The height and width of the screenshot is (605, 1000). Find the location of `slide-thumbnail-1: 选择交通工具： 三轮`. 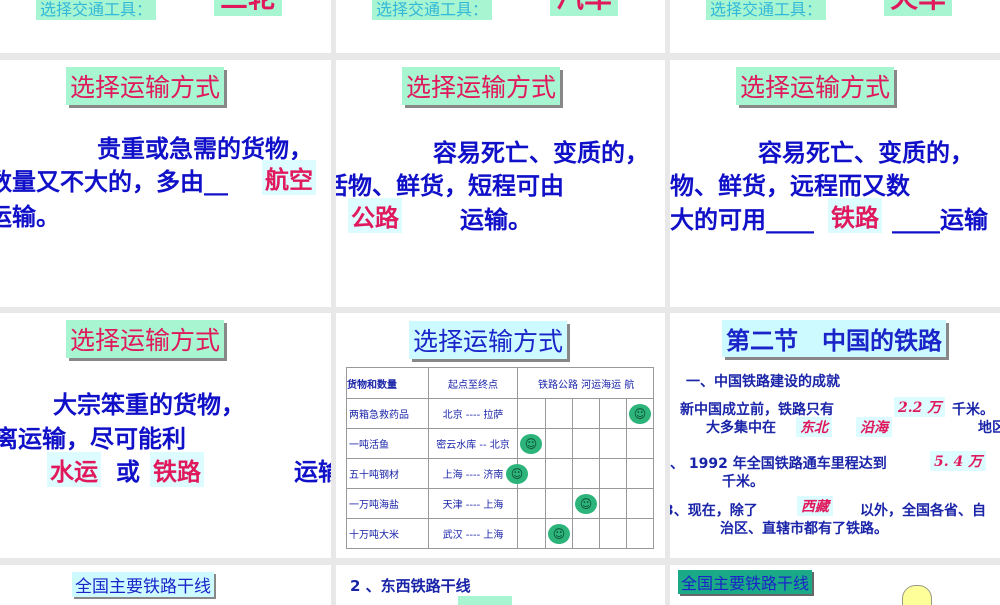

slide-thumbnail-1: 选择交通工具： 三轮 is located at coordinates (165, 26).